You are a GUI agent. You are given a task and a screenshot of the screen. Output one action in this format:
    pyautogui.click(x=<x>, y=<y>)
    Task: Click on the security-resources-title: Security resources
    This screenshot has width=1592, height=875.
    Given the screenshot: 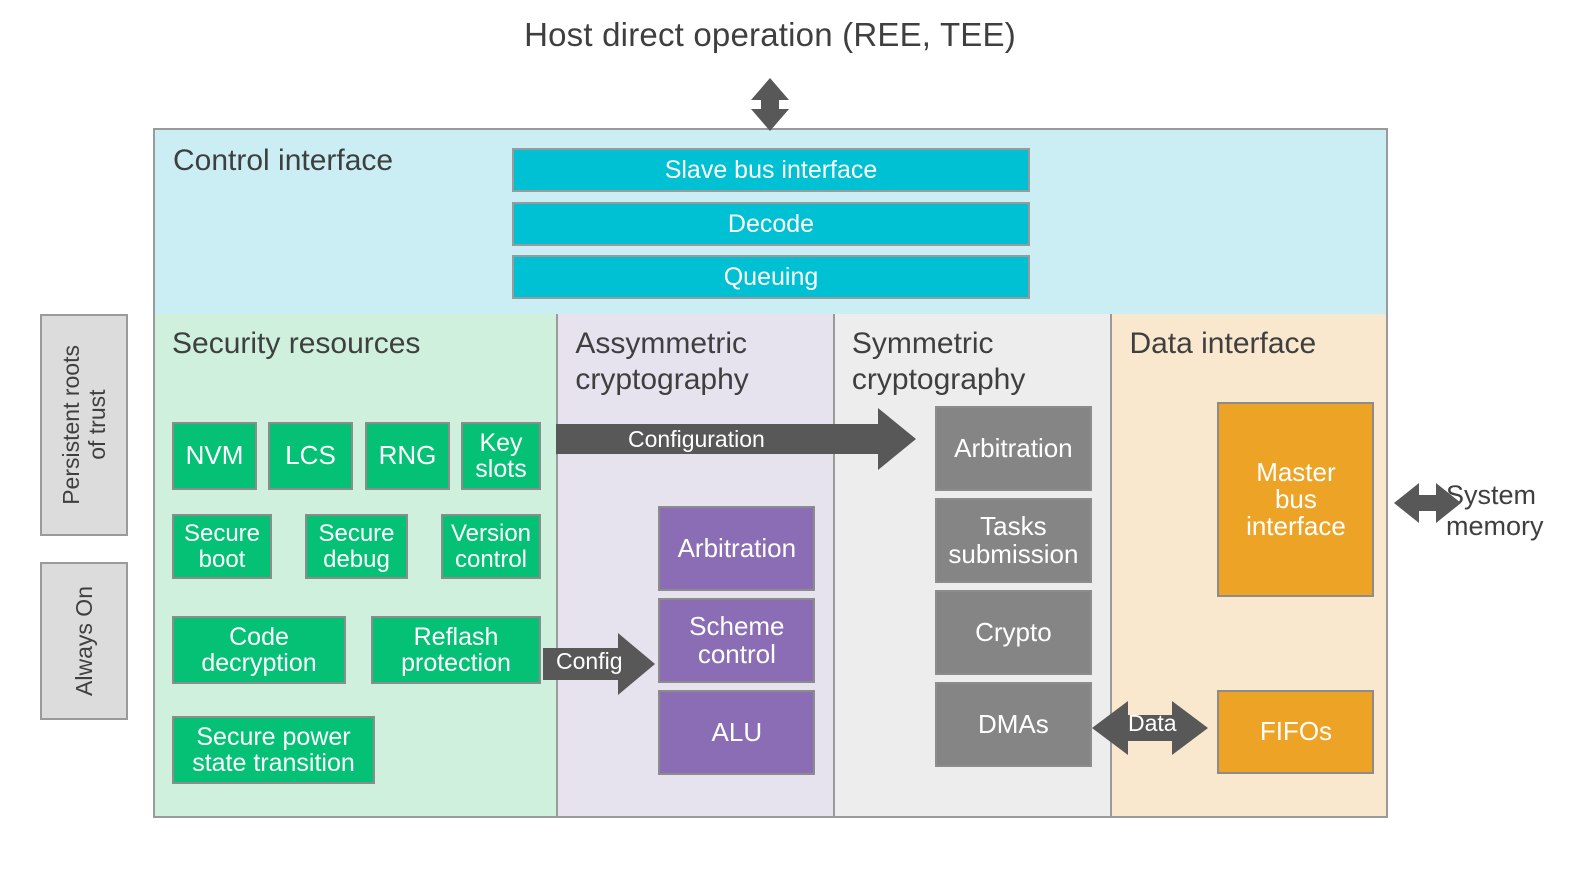 What is the action you would take?
    pyautogui.click(x=296, y=343)
    